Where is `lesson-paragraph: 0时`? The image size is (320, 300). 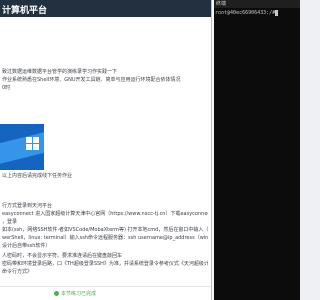
lesson-paragraph: 0时 is located at coordinates (6, 88).